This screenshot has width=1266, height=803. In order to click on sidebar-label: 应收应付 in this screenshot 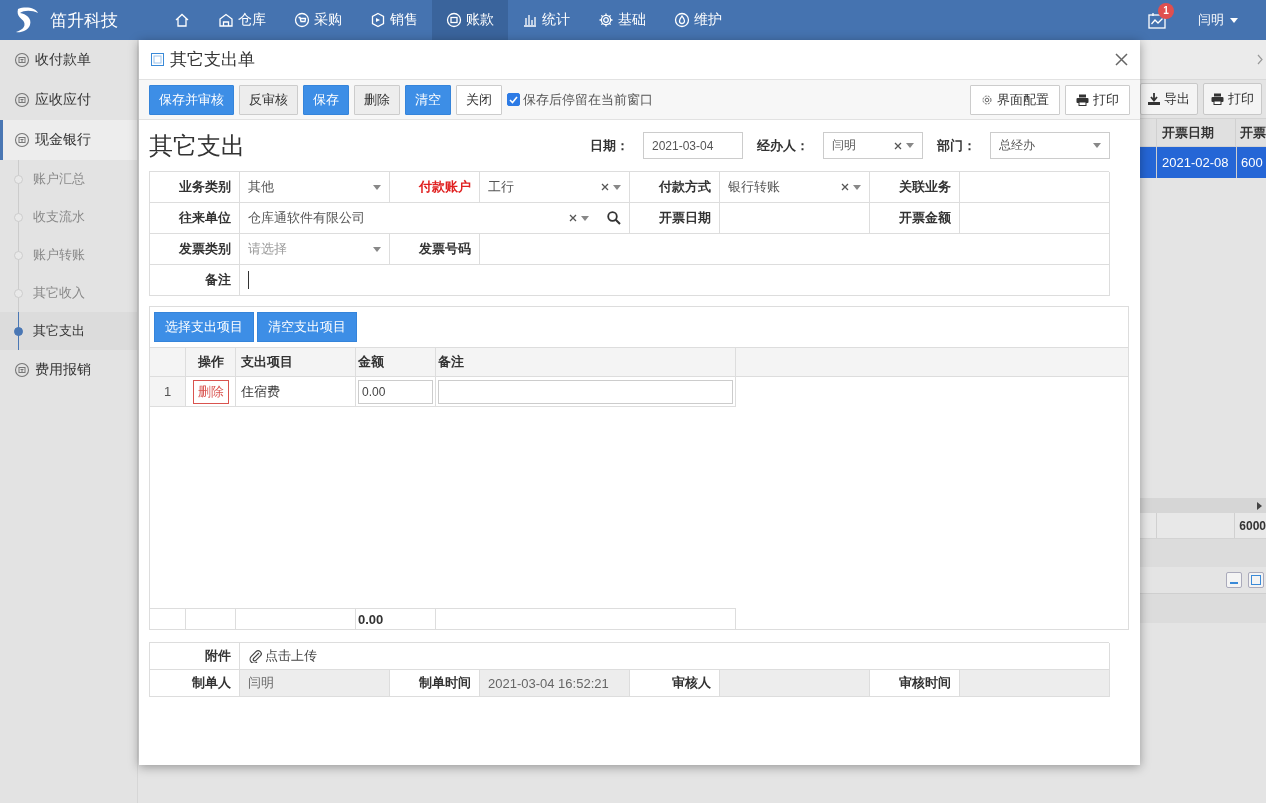, I will do `click(63, 100)`.